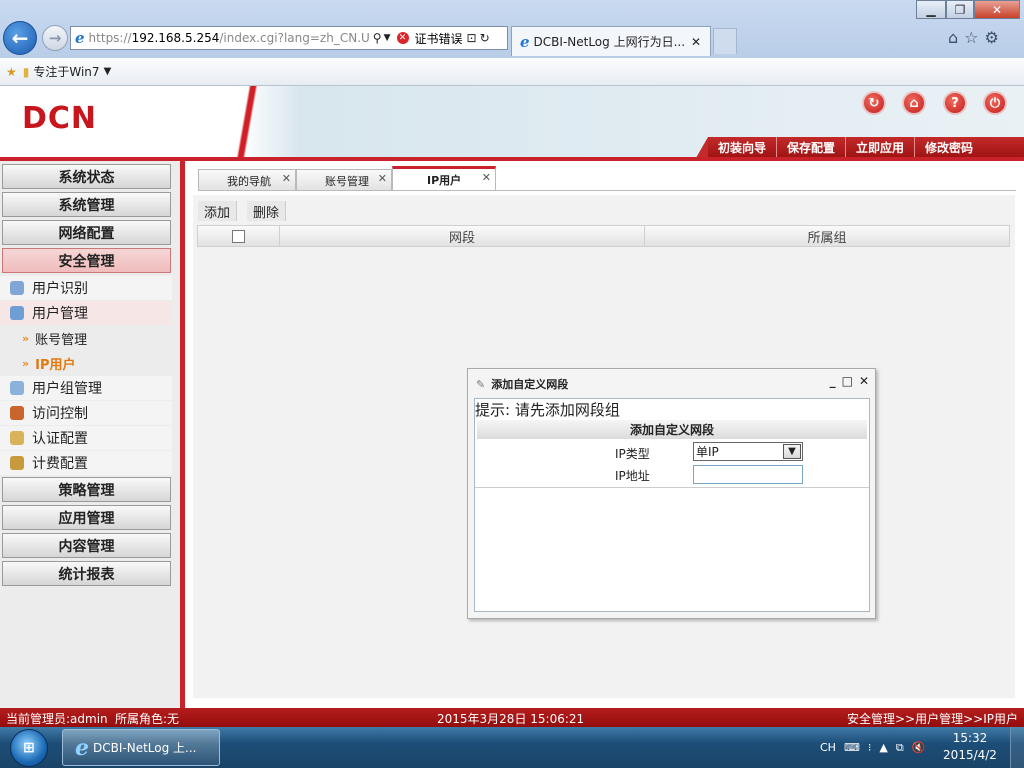 The height and width of the screenshot is (768, 1024). I want to click on user-management-icon, so click(17, 313).